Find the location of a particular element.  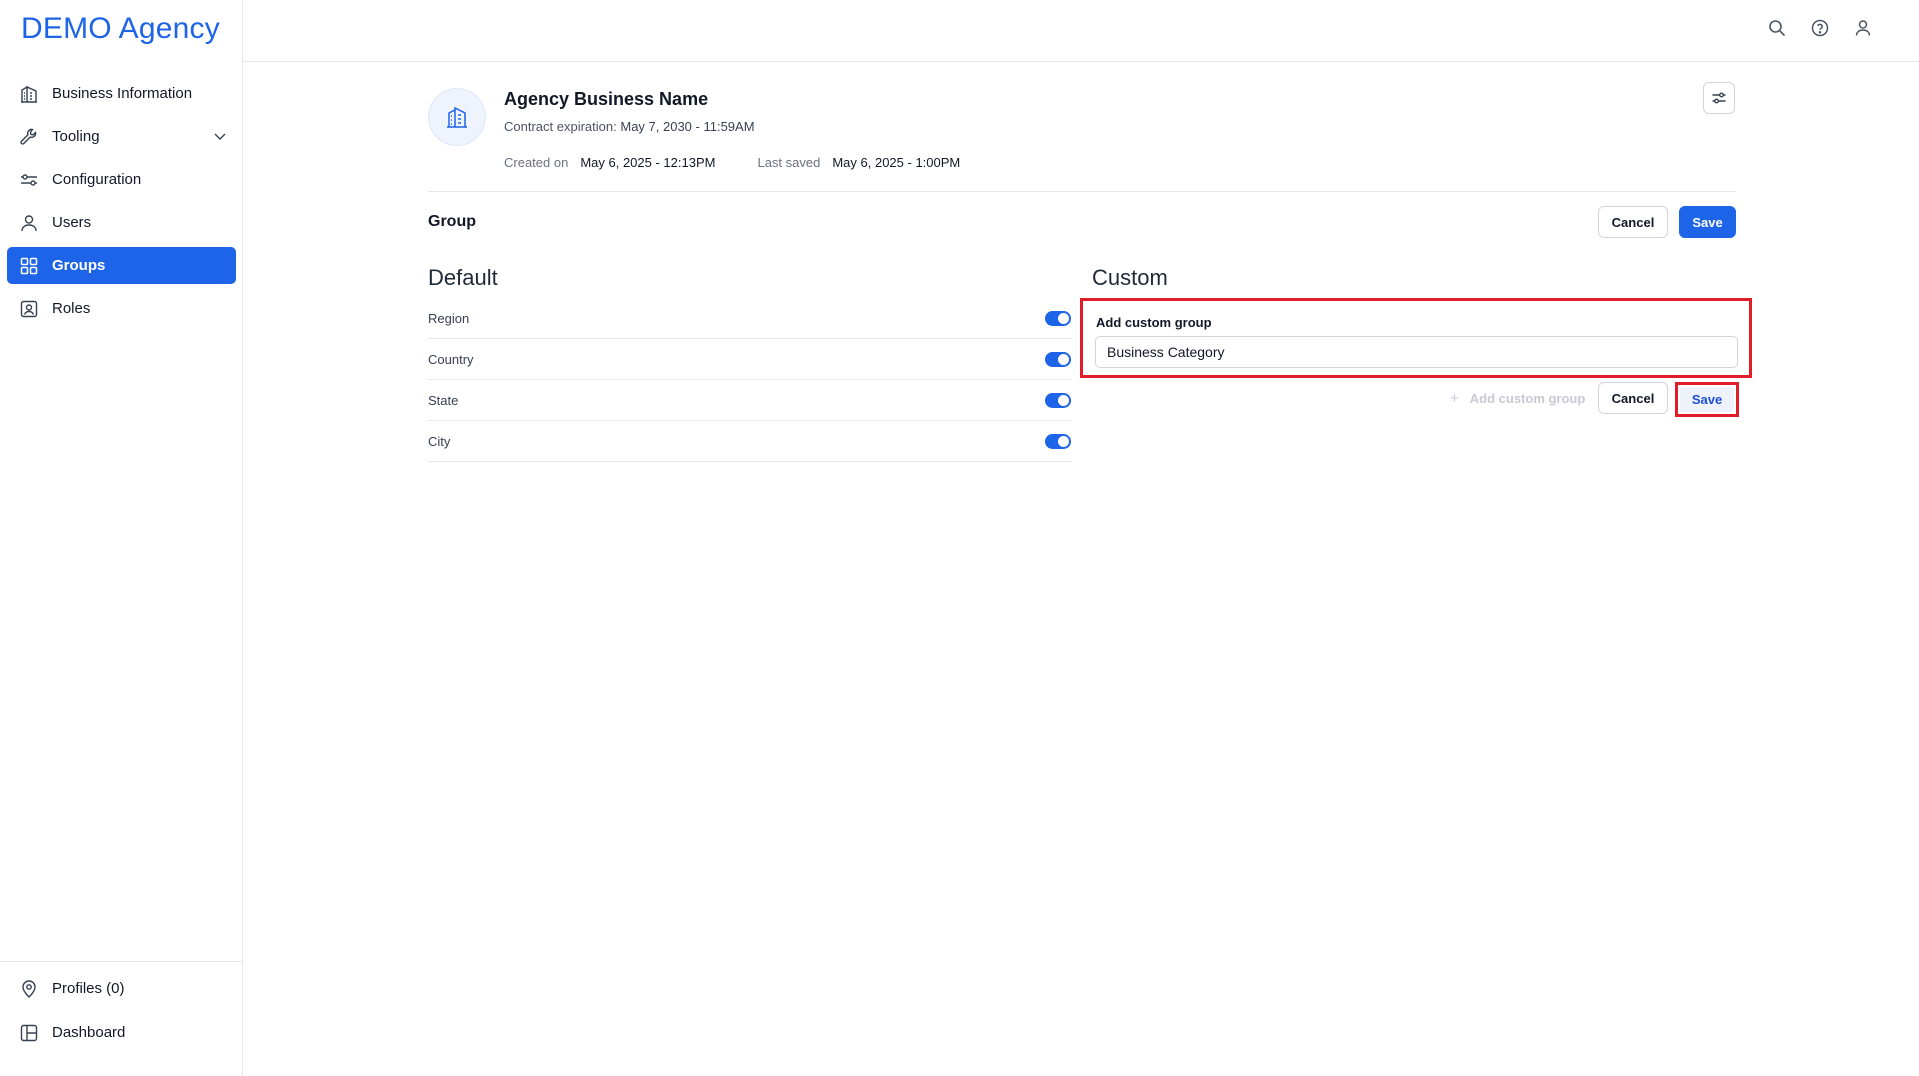

sidebar-item-configuration: Configuration is located at coordinates (121, 179).